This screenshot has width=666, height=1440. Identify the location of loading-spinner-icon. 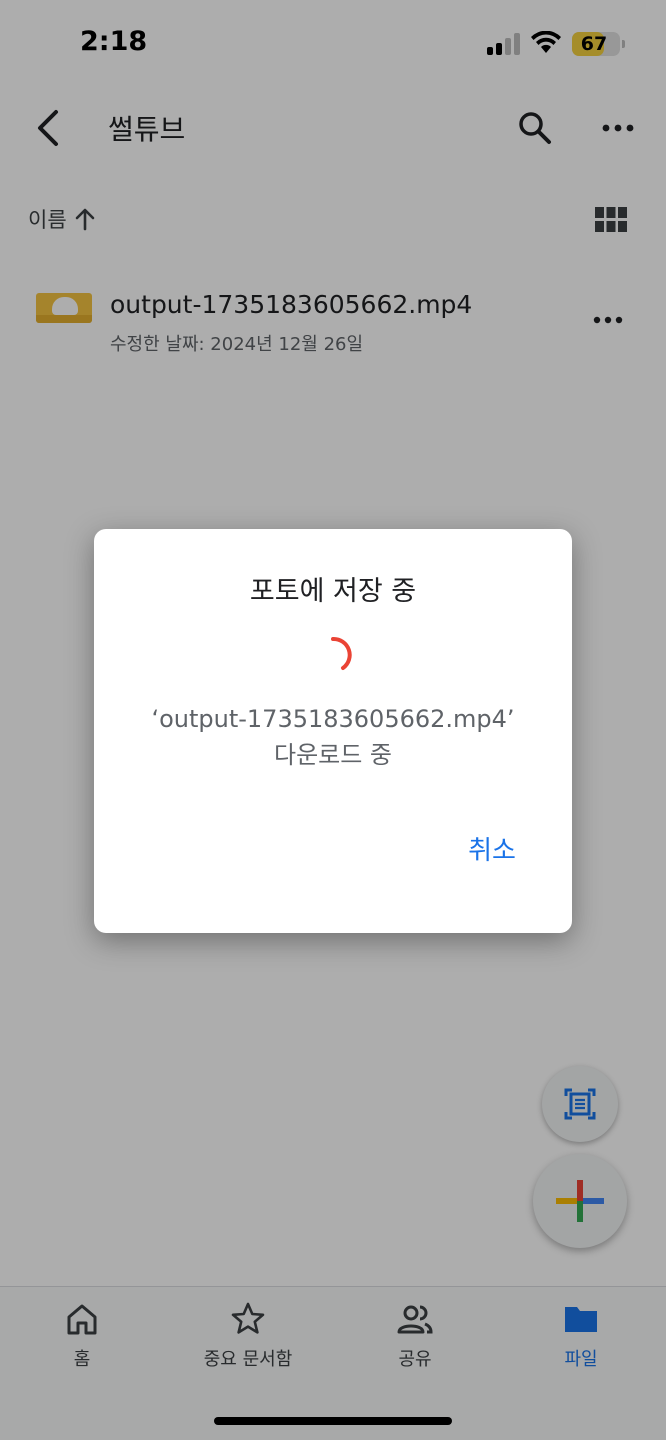
(341, 653).